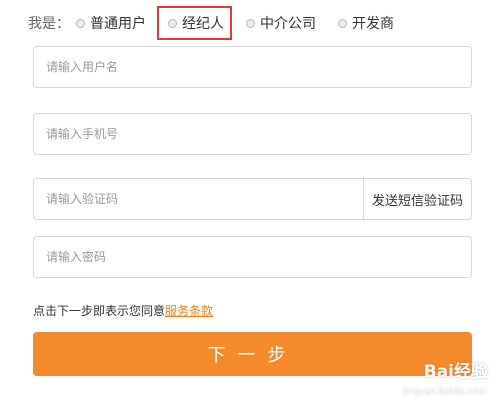  What do you see at coordinates (455, 372) in the screenshot?
I see `watermark-logo: Bai经验` at bounding box center [455, 372].